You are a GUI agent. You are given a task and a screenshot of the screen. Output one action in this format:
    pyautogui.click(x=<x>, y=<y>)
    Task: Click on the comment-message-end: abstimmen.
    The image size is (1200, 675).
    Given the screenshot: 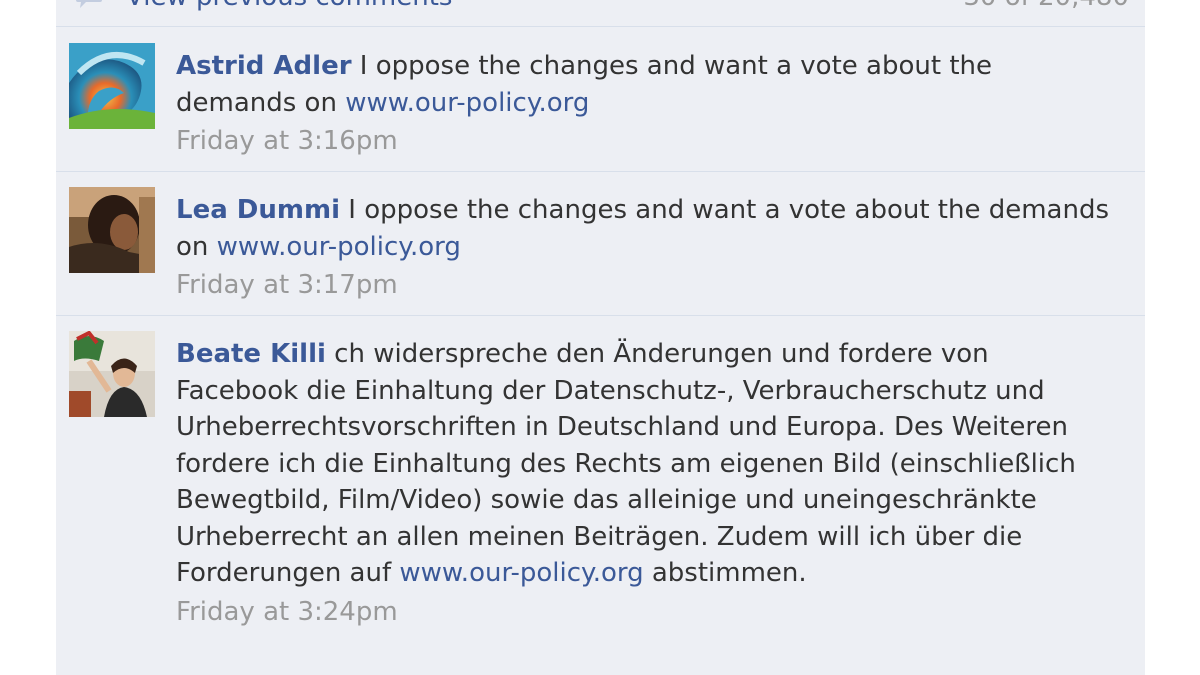 What is the action you would take?
    pyautogui.click(x=725, y=573)
    